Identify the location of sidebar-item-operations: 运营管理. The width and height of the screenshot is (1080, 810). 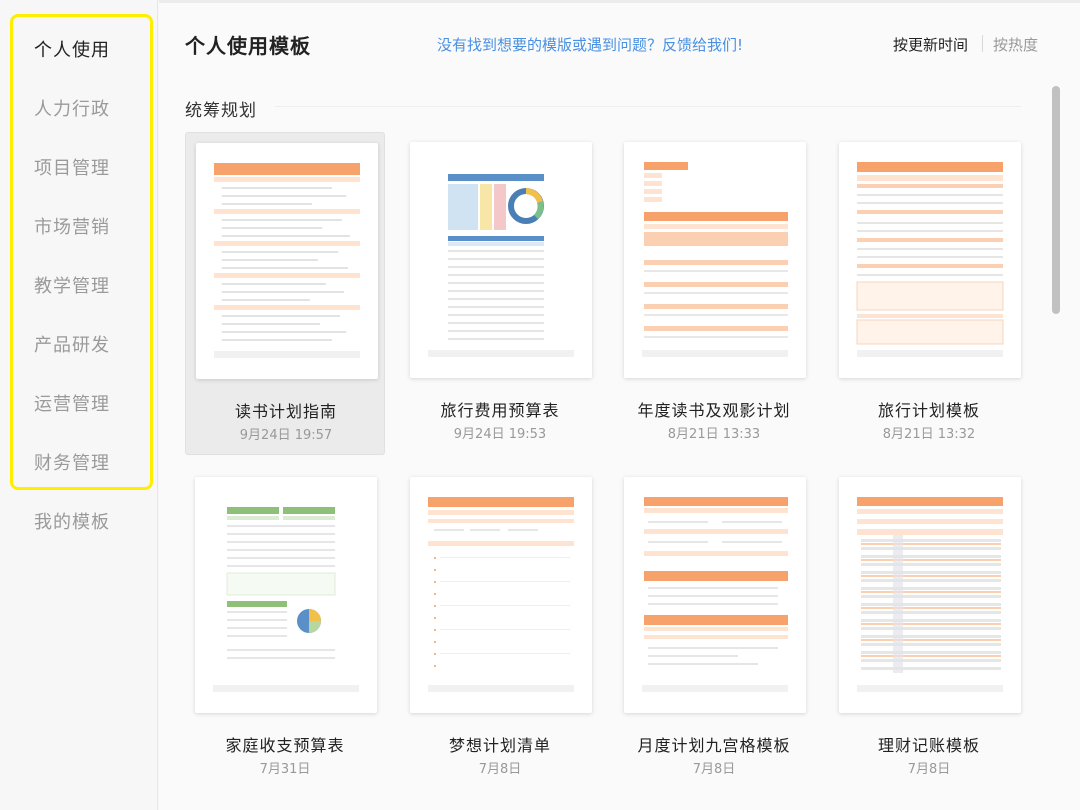
(72, 403).